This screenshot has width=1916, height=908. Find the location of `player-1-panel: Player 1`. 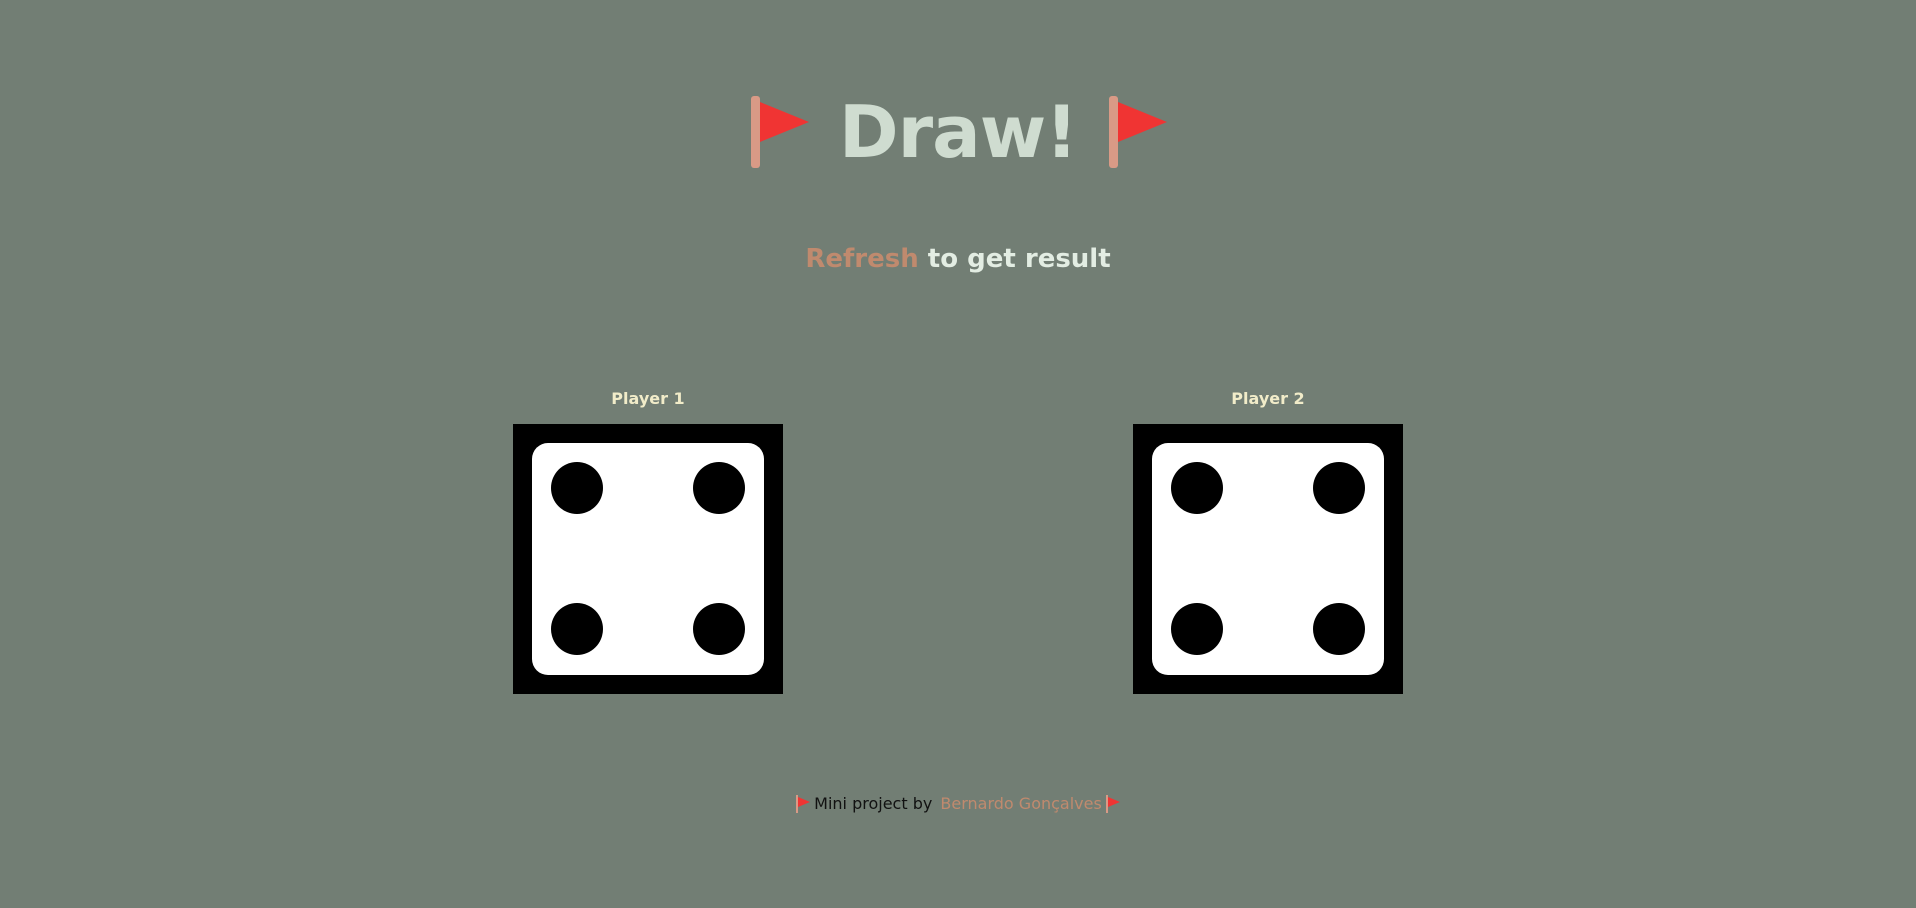

player-1-panel: Player 1 is located at coordinates (648, 540).